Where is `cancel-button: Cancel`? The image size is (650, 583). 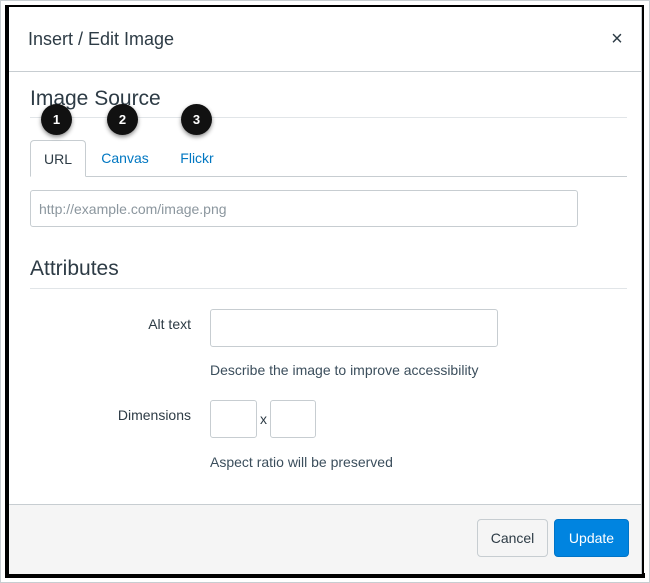 cancel-button: Cancel is located at coordinates (512, 538).